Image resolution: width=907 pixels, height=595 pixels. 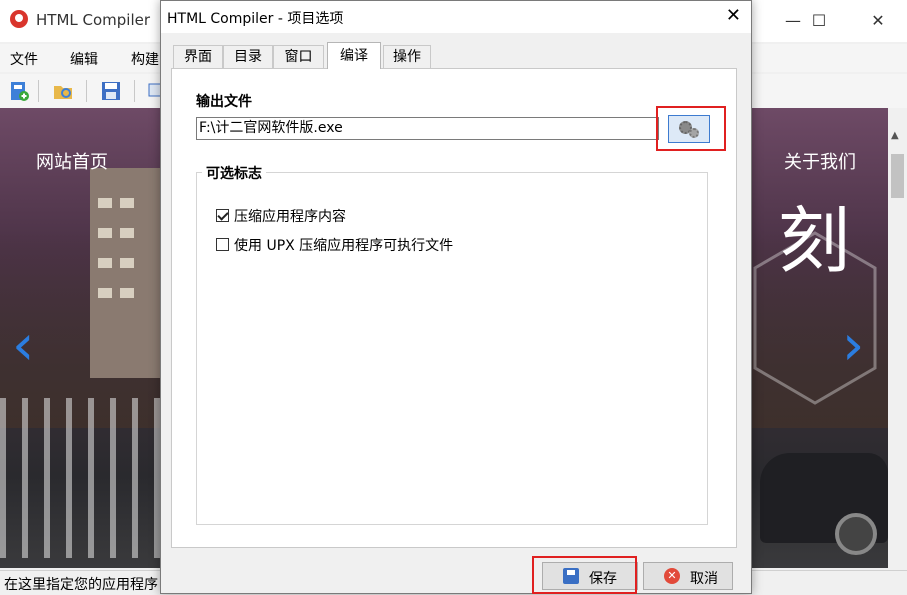 I want to click on close-button: ✕, so click(x=878, y=21).